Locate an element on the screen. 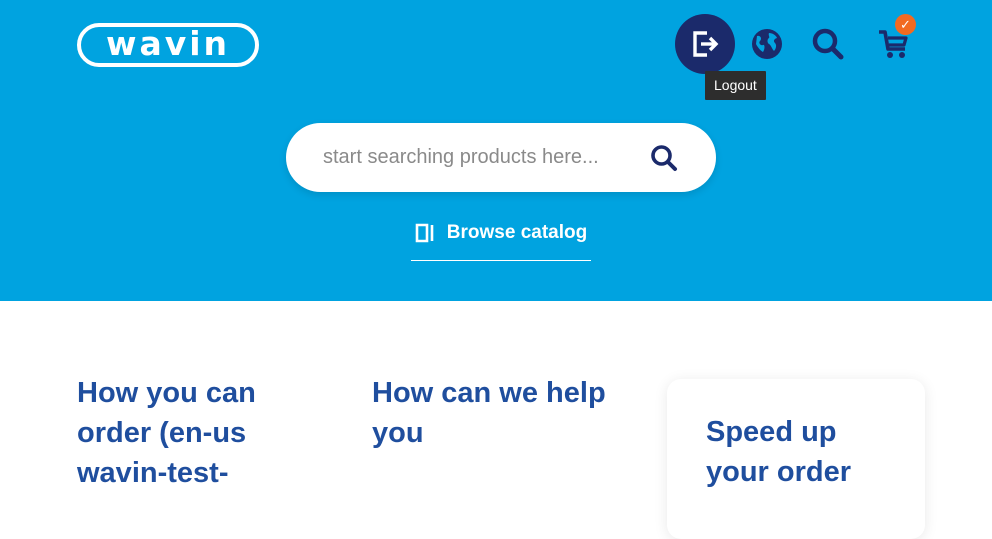 This screenshot has width=992, height=539. globe-icon is located at coordinates (767, 44).